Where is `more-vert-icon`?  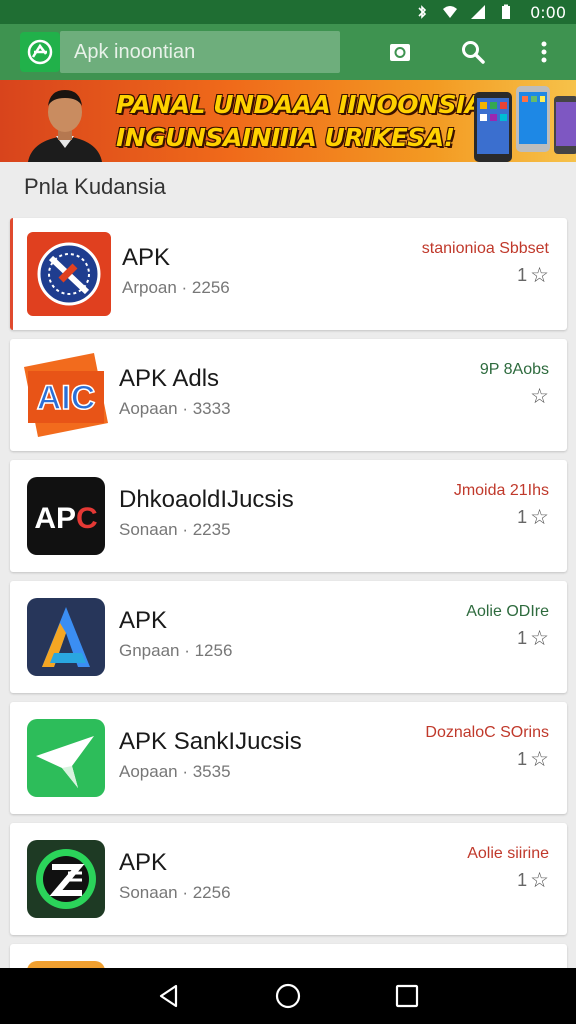
more-vert-icon is located at coordinates (544, 52).